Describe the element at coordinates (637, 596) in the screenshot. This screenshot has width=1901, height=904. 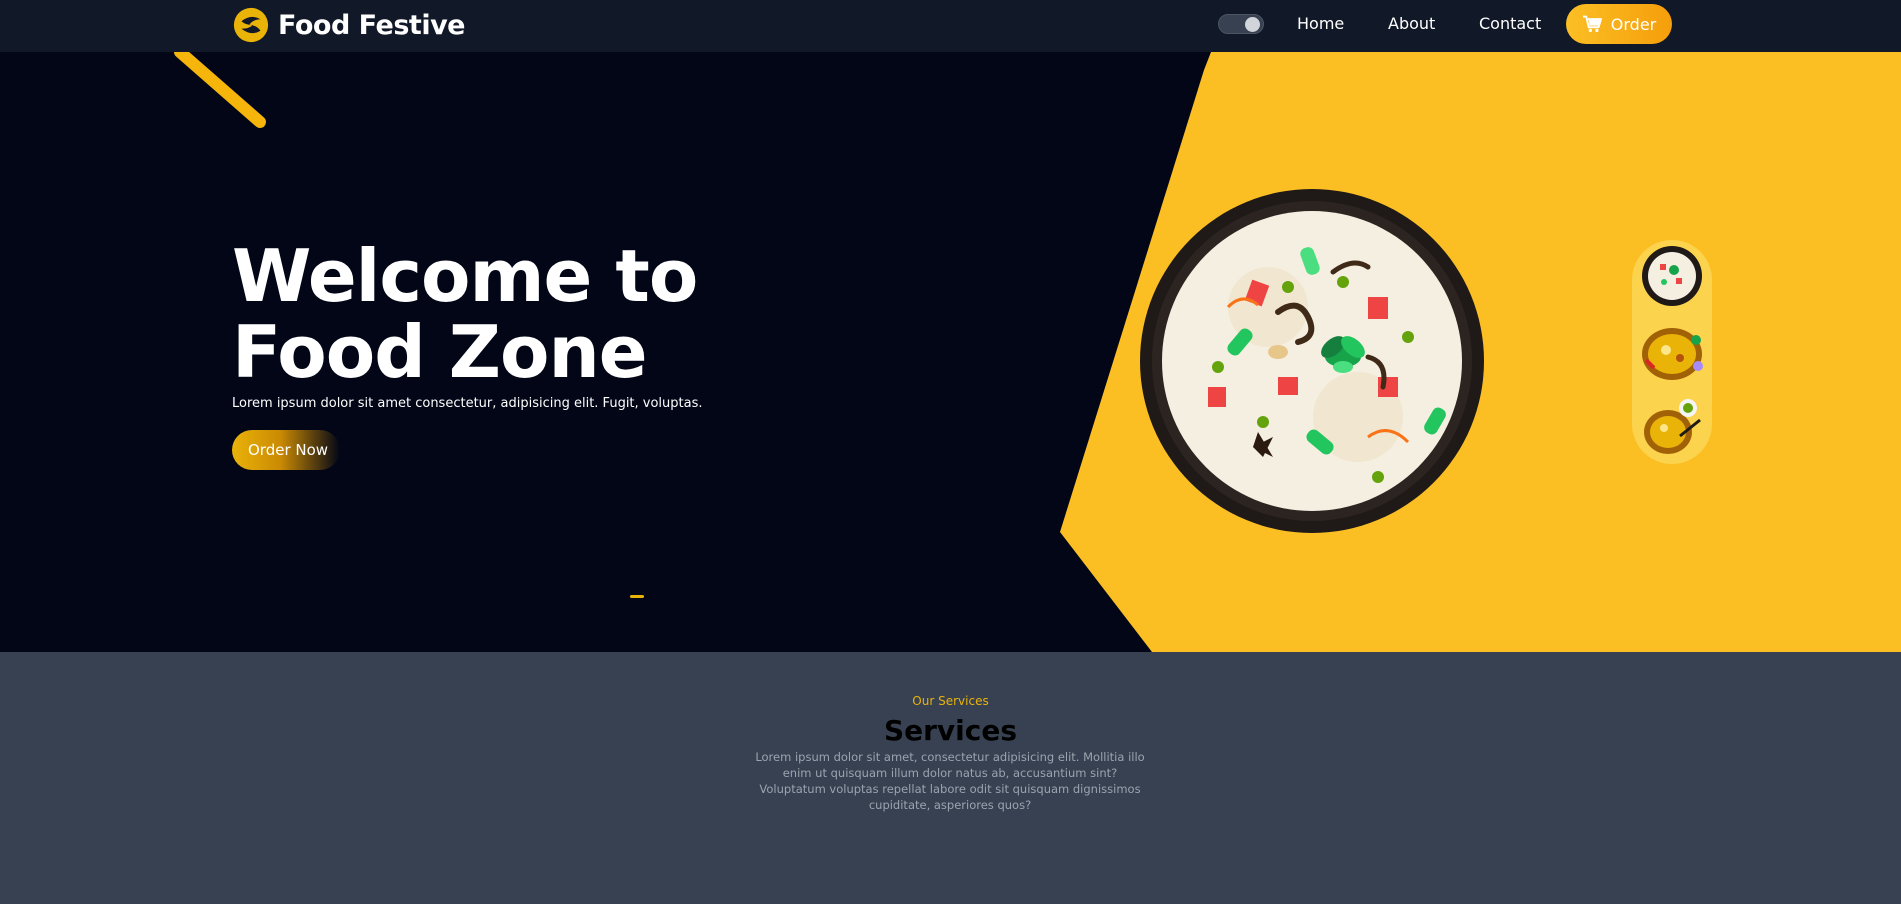
I see `slide-indicator` at that location.